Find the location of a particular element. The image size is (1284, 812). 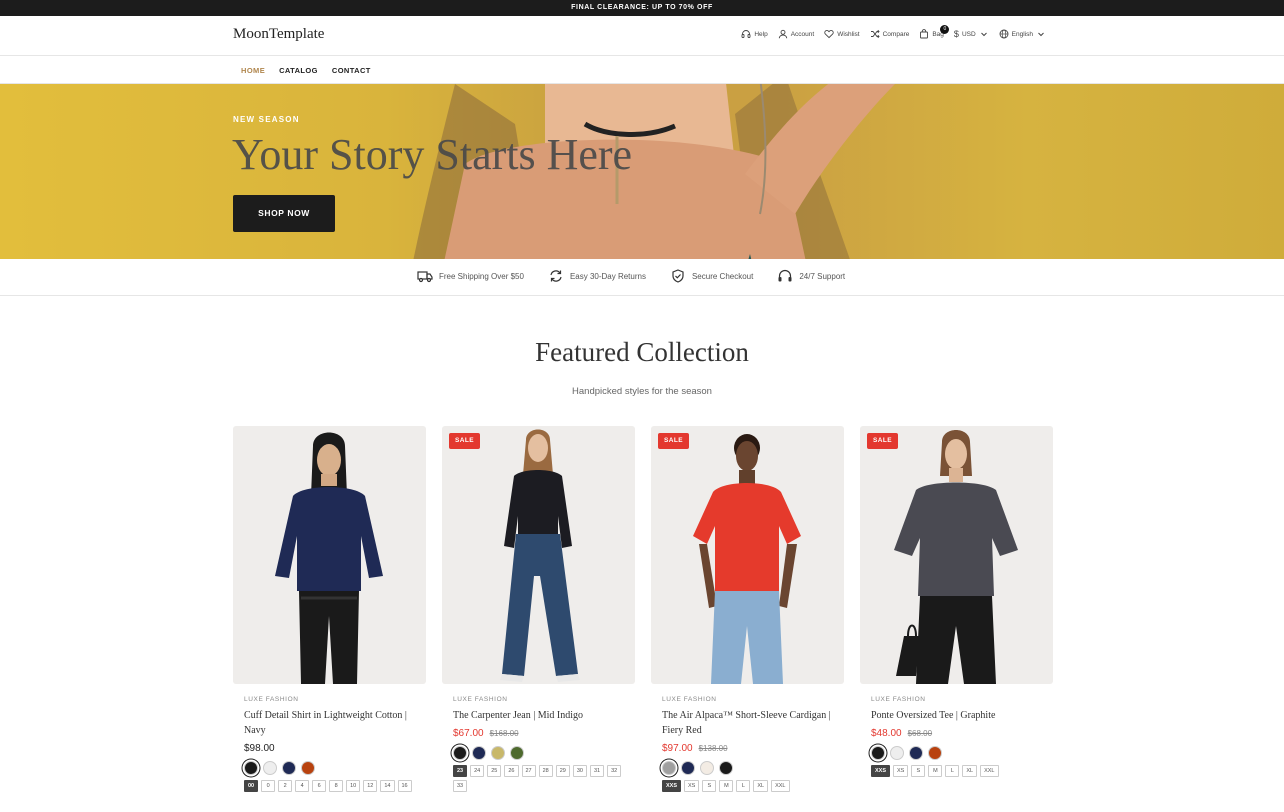

product-name: The Carpenter Jean | Mid Indigo is located at coordinates (540, 715).